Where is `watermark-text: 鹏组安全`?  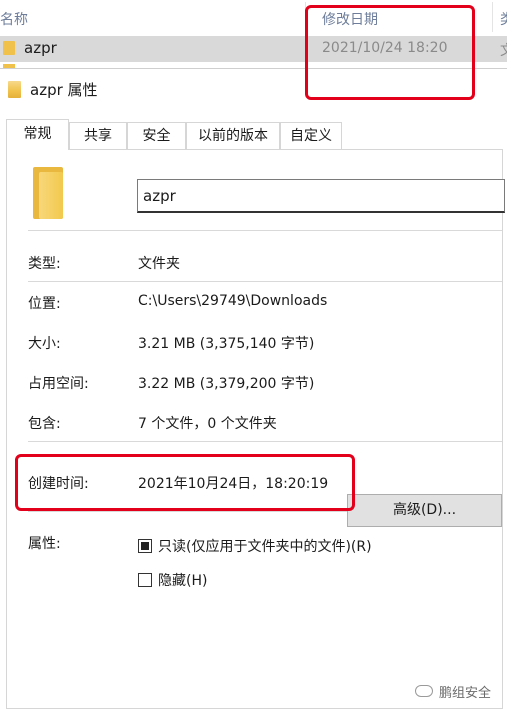
watermark-text: 鹏组安全 is located at coordinates (465, 693).